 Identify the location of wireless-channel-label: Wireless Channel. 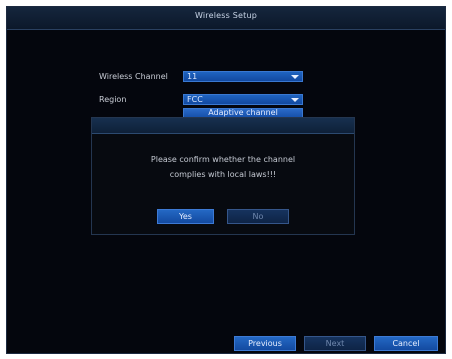
(133, 76).